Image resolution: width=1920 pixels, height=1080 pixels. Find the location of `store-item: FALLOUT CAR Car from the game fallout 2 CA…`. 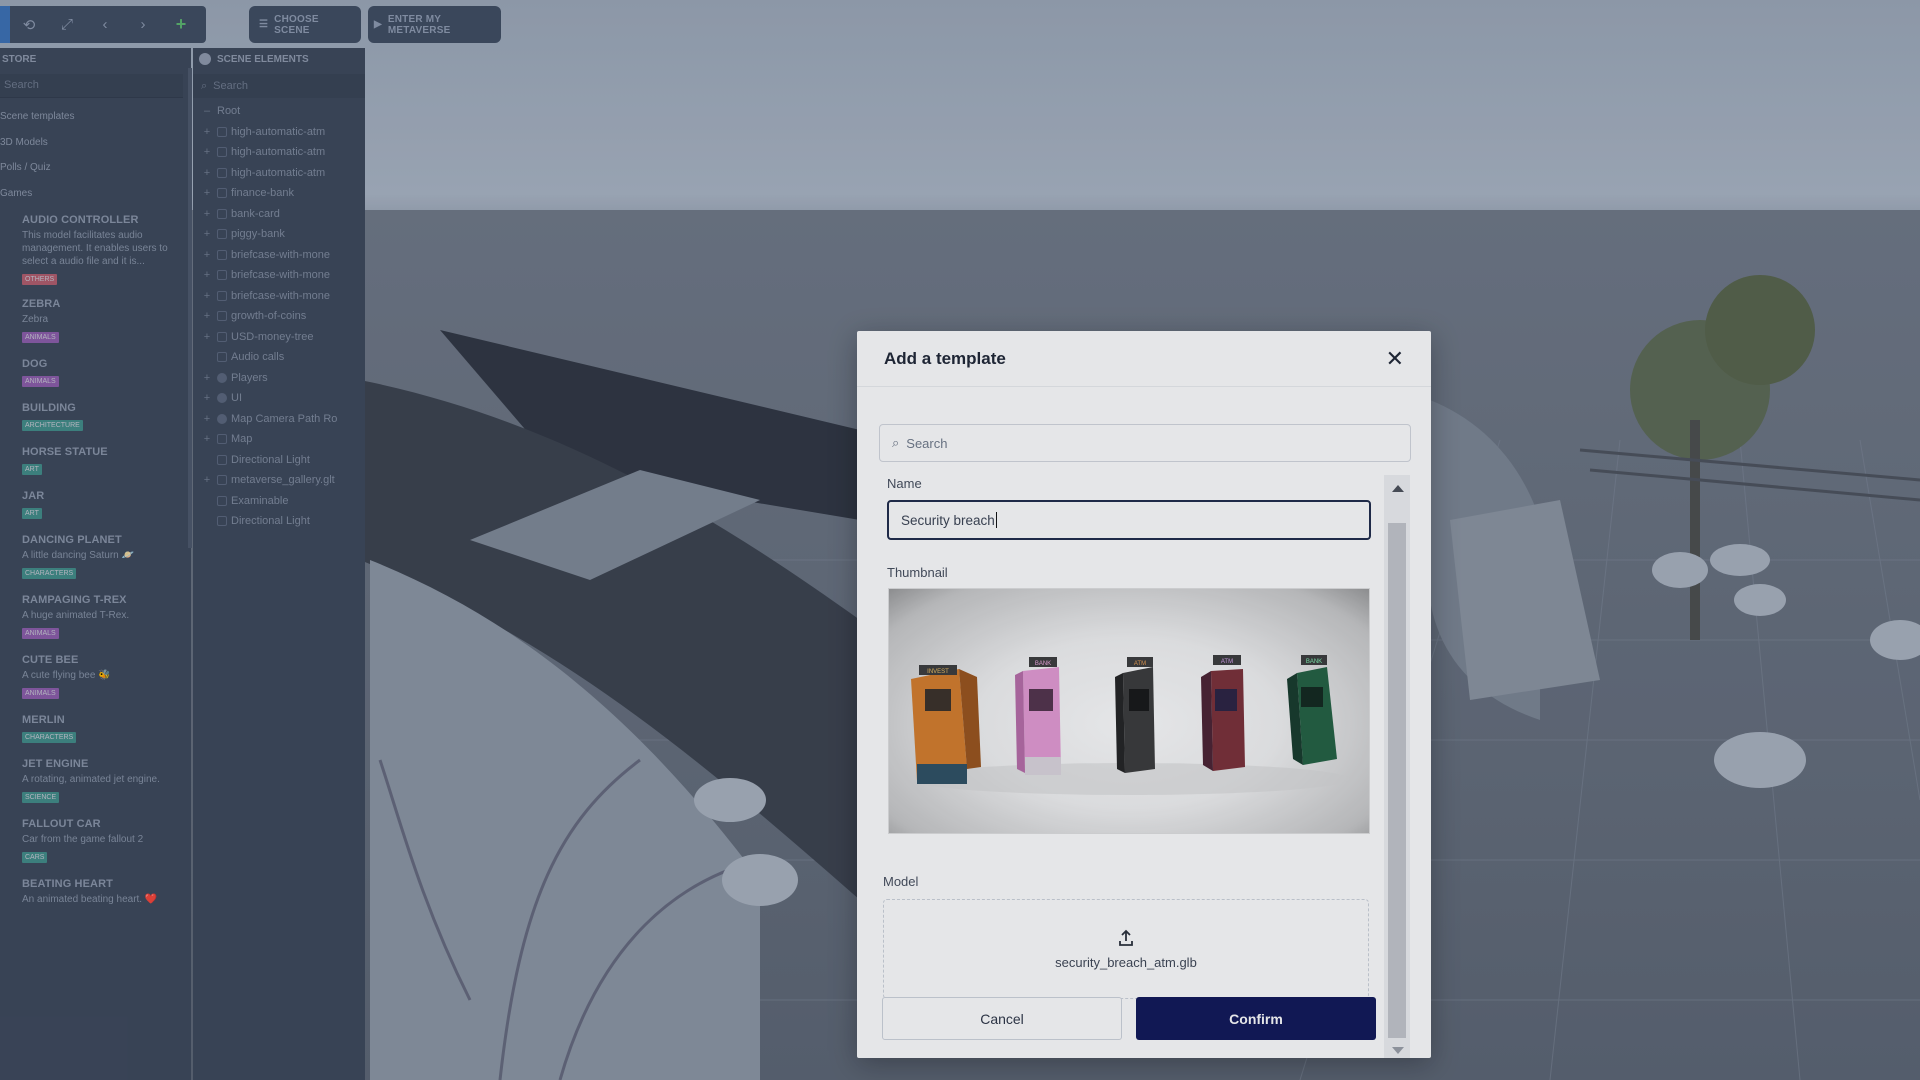

store-item: FALLOUT CAR Car from the game fallout 2 CA… is located at coordinates (95, 841).